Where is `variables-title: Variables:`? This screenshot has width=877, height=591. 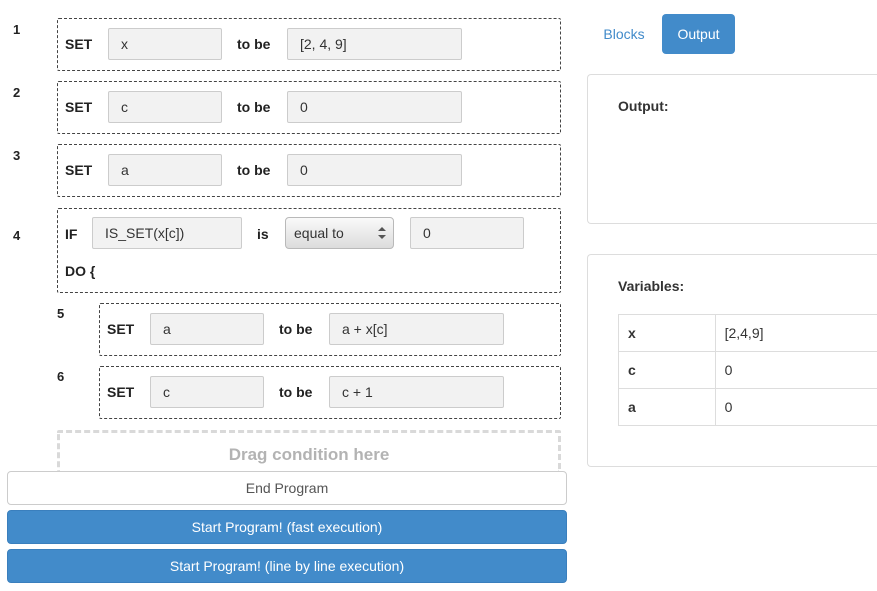 variables-title: Variables: is located at coordinates (651, 286).